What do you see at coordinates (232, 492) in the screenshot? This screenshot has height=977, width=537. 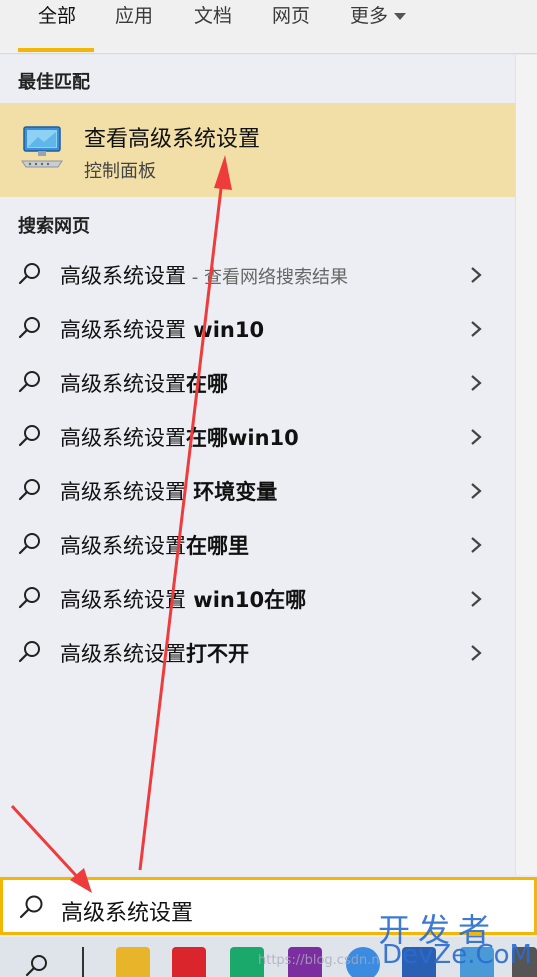 I see `suggestion-completion: 环境变量` at bounding box center [232, 492].